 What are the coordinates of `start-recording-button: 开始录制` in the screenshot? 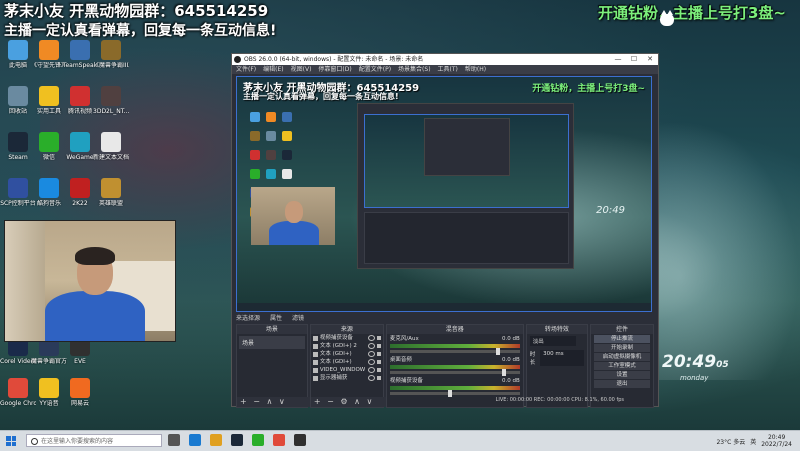 It's located at (622, 348).